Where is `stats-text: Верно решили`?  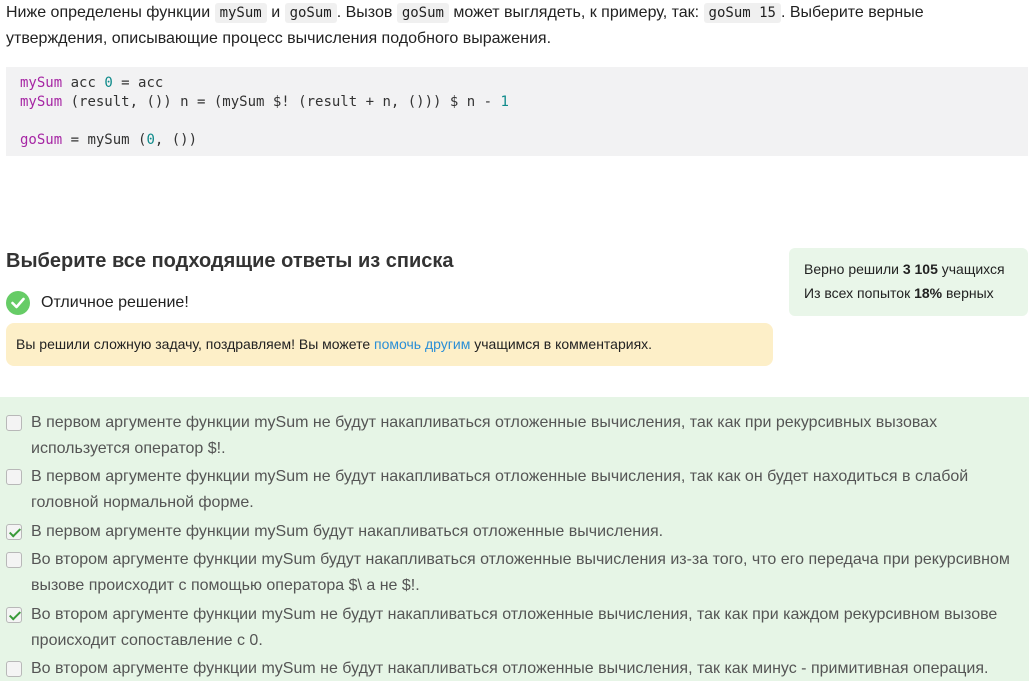
stats-text: Верно решили is located at coordinates (853, 269).